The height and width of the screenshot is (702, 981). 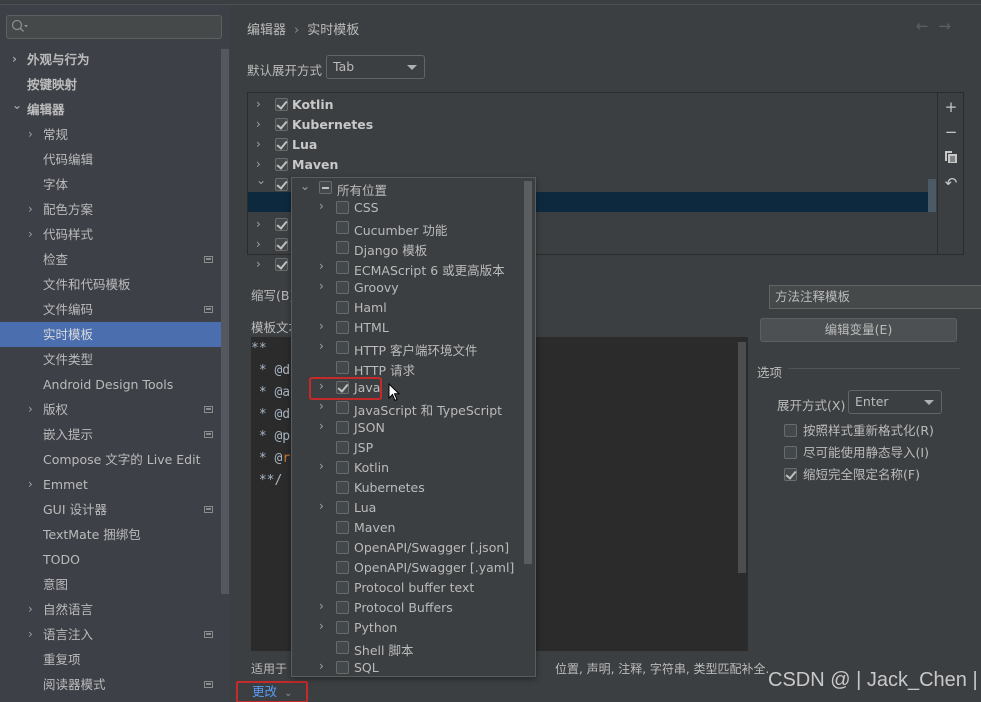 What do you see at coordinates (856, 451) in the screenshot?
I see `option-checkbox-row: 尽可能使用静态导入(I)` at bounding box center [856, 451].